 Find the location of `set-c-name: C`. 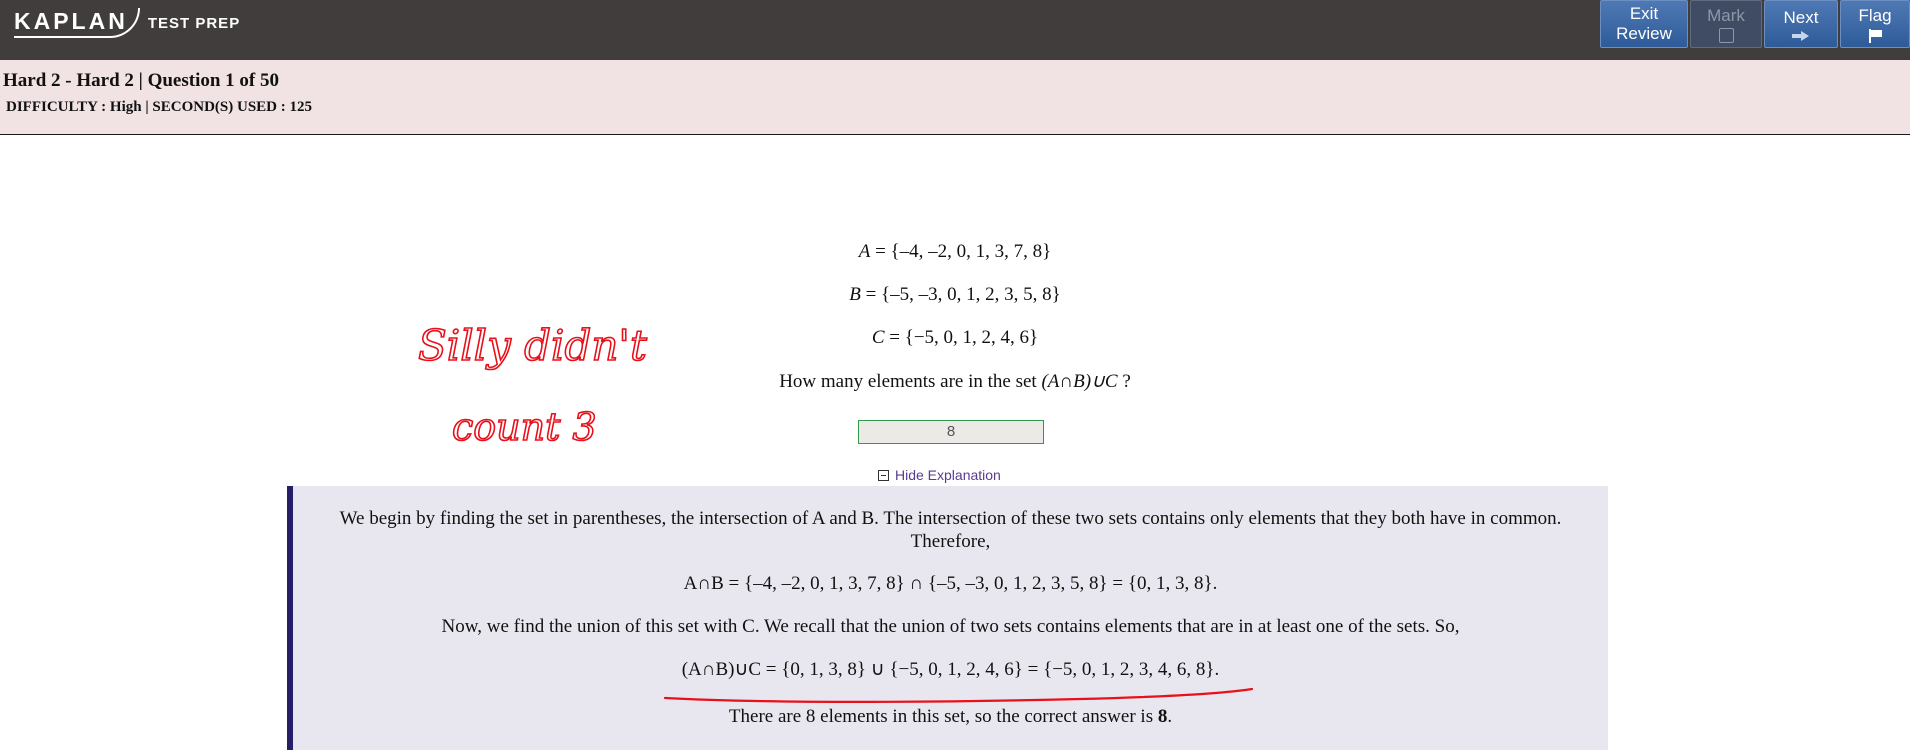

set-c-name: C is located at coordinates (878, 337).